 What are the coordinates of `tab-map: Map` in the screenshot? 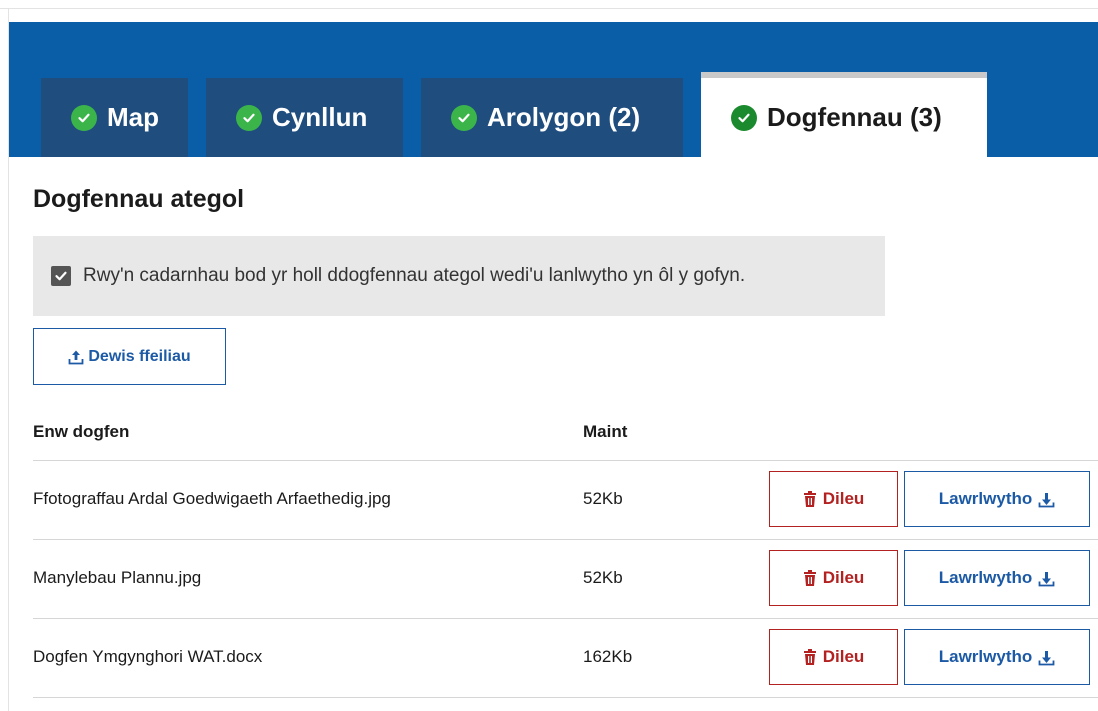 It's located at (114, 117).